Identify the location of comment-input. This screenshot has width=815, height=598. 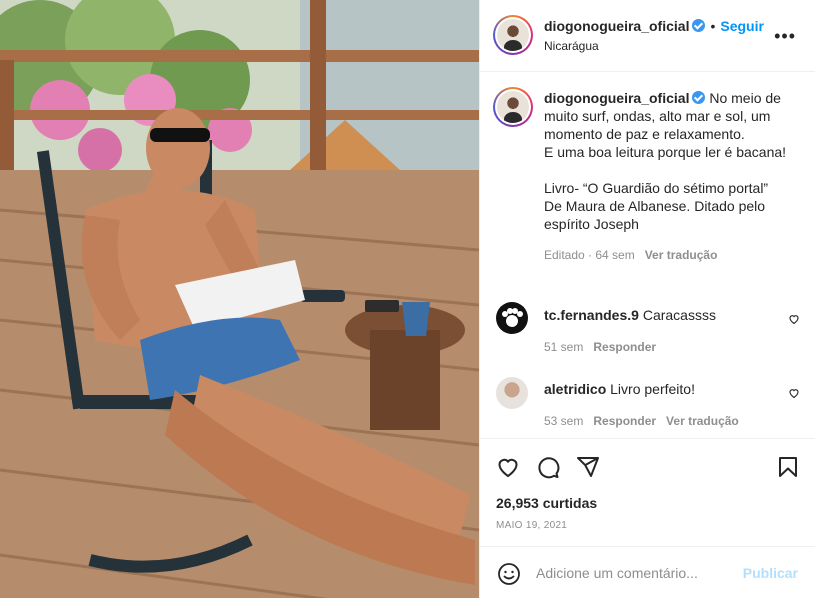
(636, 573).